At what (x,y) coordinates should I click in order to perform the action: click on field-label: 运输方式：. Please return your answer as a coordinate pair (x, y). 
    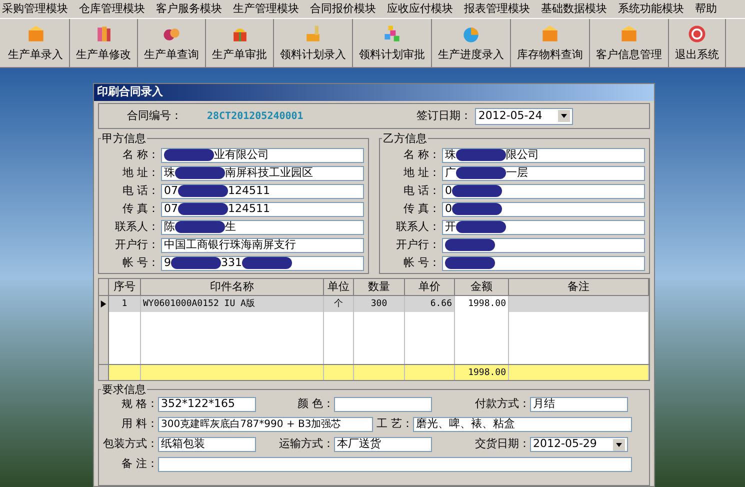
    Looking at the image, I should click on (306, 444).